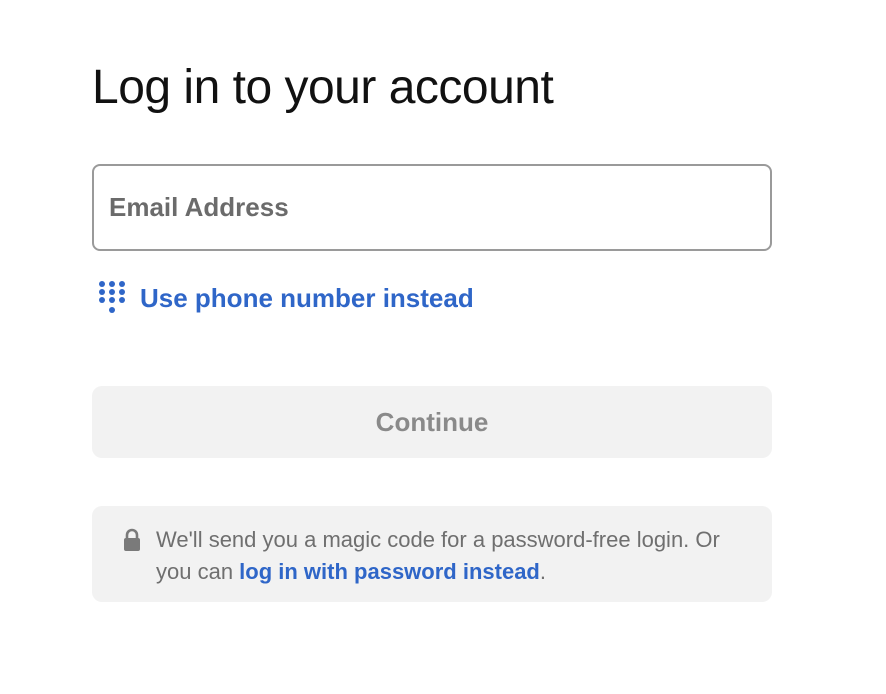 The image size is (886, 694). Describe the element at coordinates (307, 297) in the screenshot. I see `use-phone-number-label: Use phone number instead` at that location.